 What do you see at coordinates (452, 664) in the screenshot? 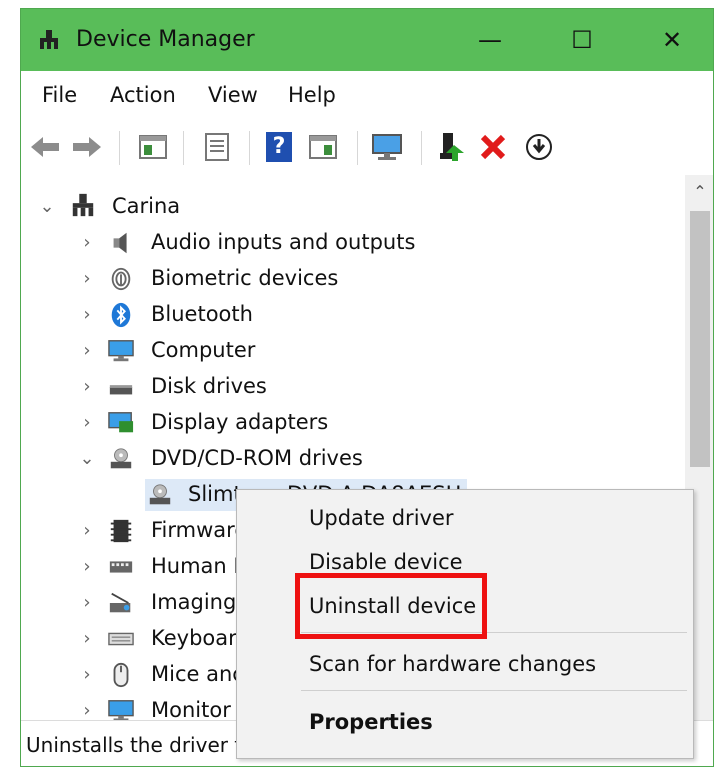
I see `context-scan-hardware: Scan for hardware changes` at bounding box center [452, 664].